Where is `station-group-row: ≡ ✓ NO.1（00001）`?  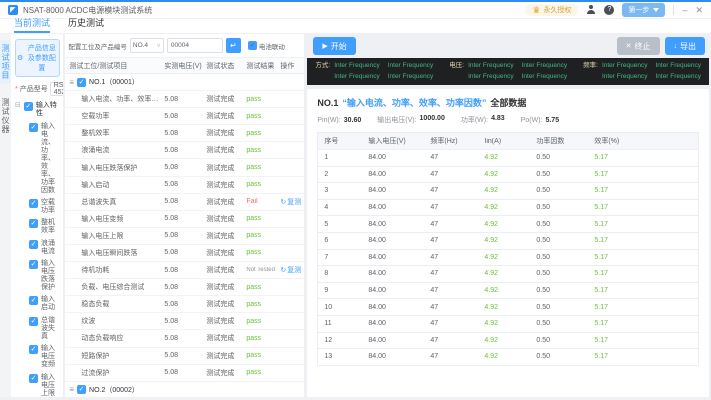
station-group-row: ≡ ✓ NO.1（00001） is located at coordinates (185, 83).